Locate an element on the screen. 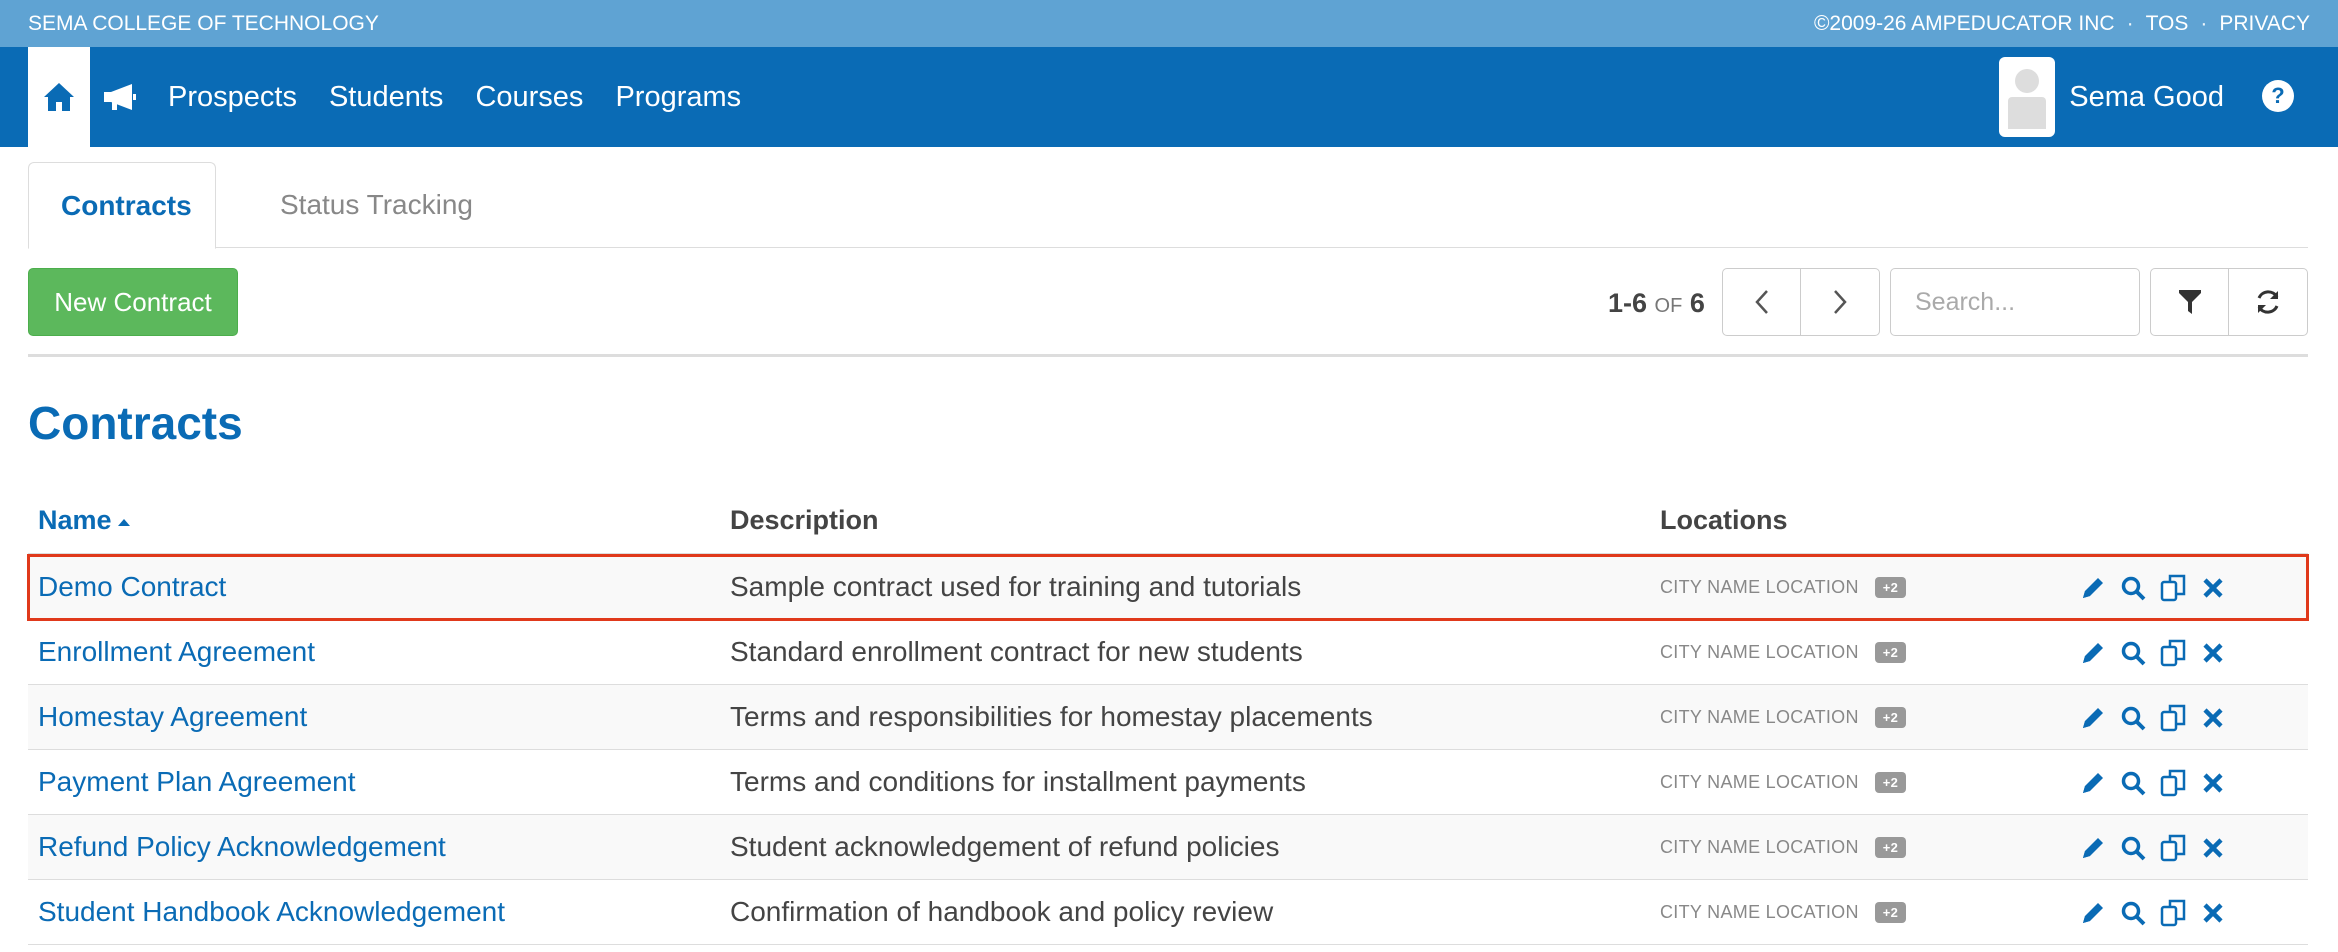 This screenshot has width=2338, height=952. search-input is located at coordinates (2015, 302).